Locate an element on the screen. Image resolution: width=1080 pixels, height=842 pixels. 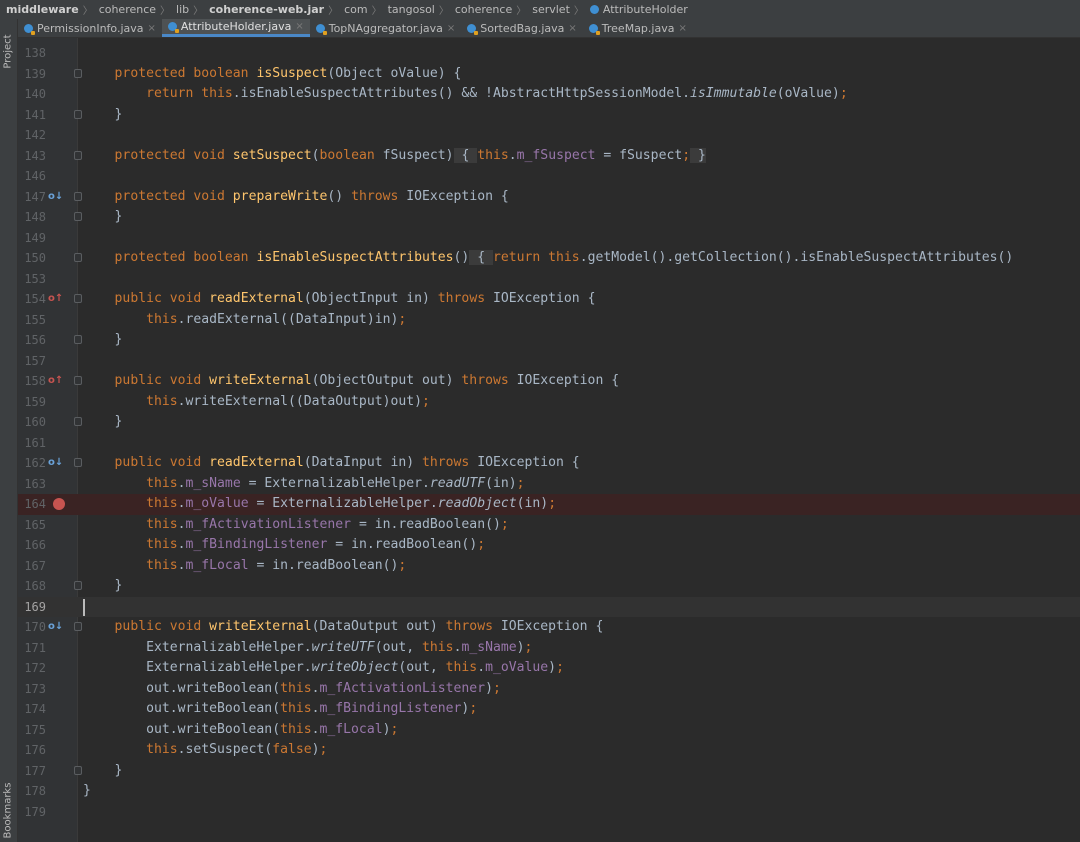
project-tool-button: Project is located at coordinates (8, 51).